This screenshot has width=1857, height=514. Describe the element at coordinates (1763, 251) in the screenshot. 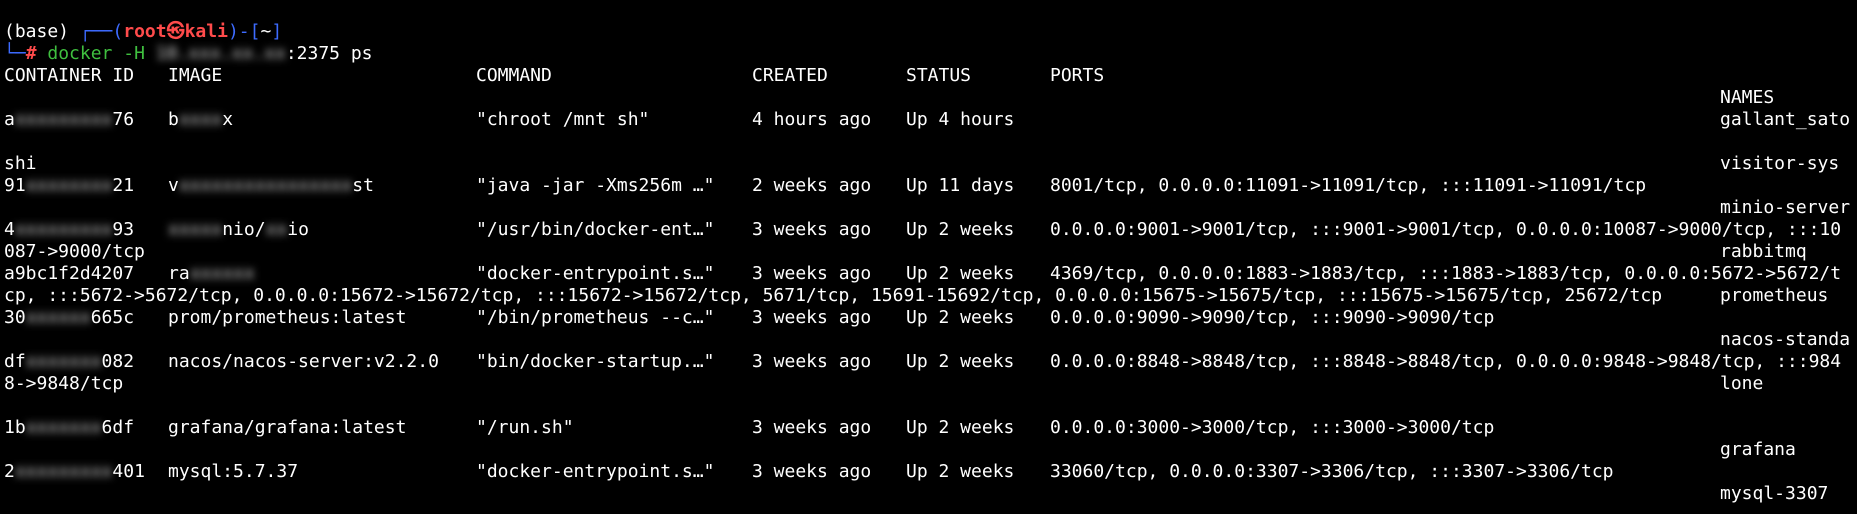

I see `container-name: rabbitmq` at that location.